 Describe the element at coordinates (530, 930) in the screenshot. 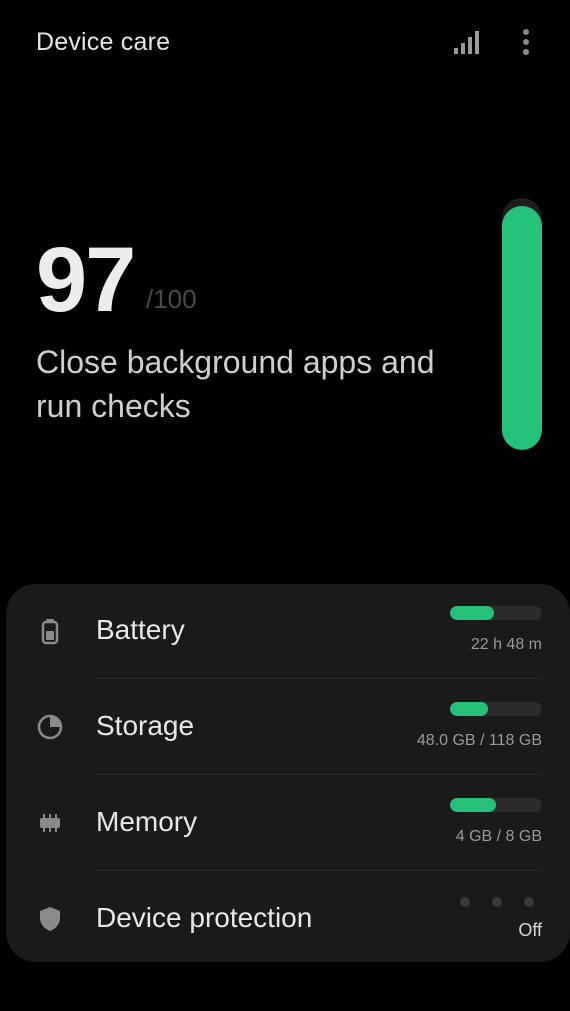

I see `device-protection-value: Off` at that location.